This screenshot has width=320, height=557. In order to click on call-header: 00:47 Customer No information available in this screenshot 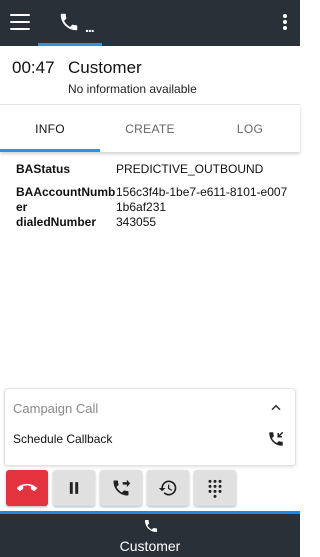, I will do `click(150, 75)`.